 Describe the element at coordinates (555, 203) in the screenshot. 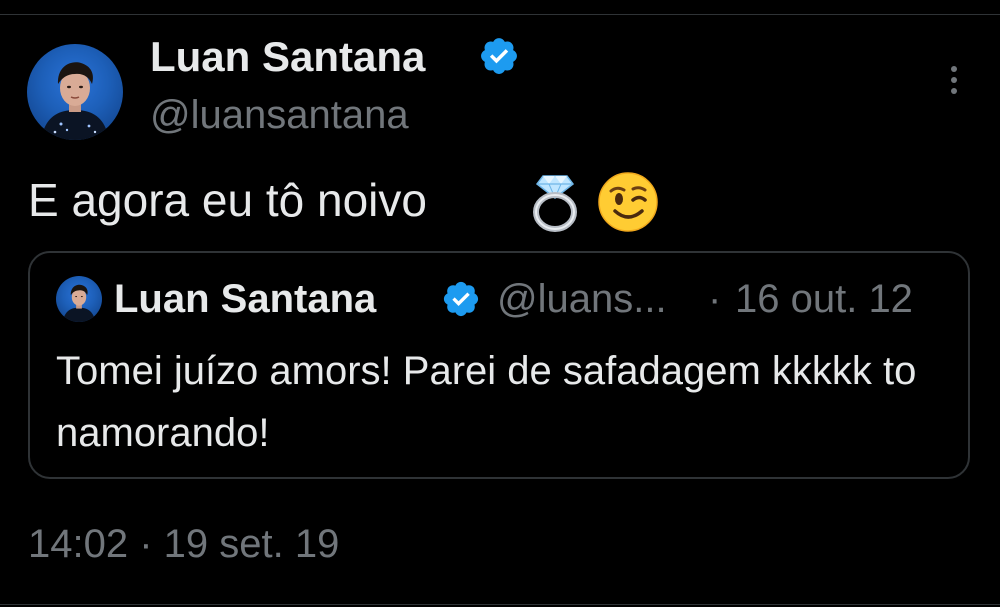

I see `ring-emoji-icon` at that location.